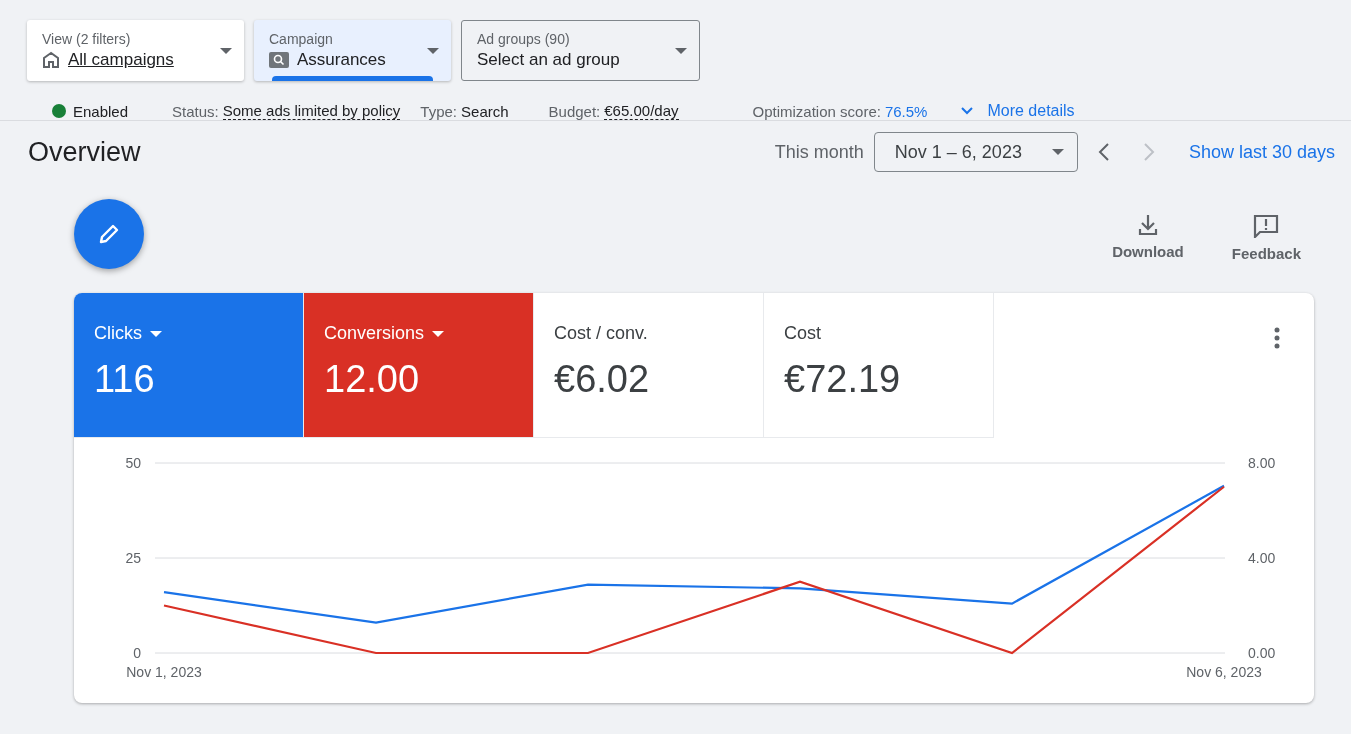  I want to click on ad-group-dropdown: Ad groups (90) Select an ad group, so click(580, 50).